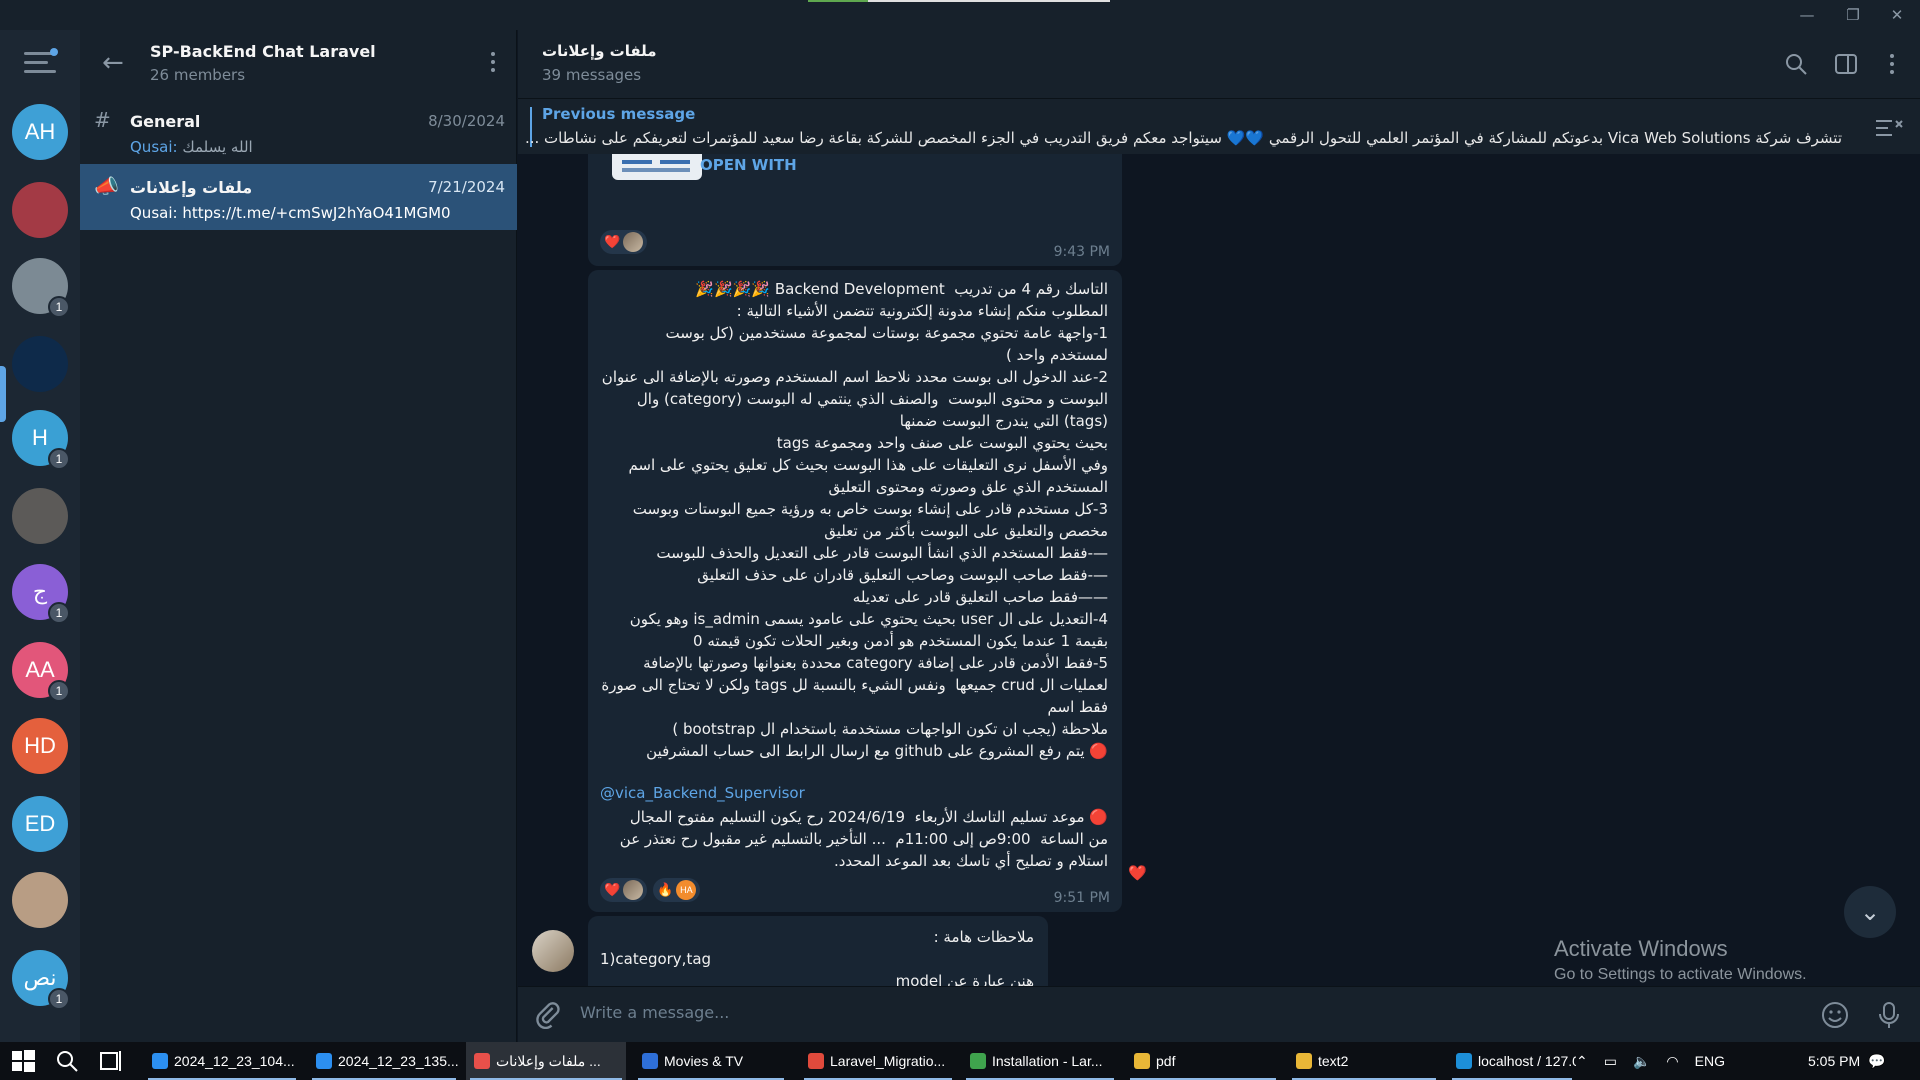 The width and height of the screenshot is (1920, 1080). Describe the element at coordinates (1807, 15) in the screenshot. I see `minimize-button: —` at that location.